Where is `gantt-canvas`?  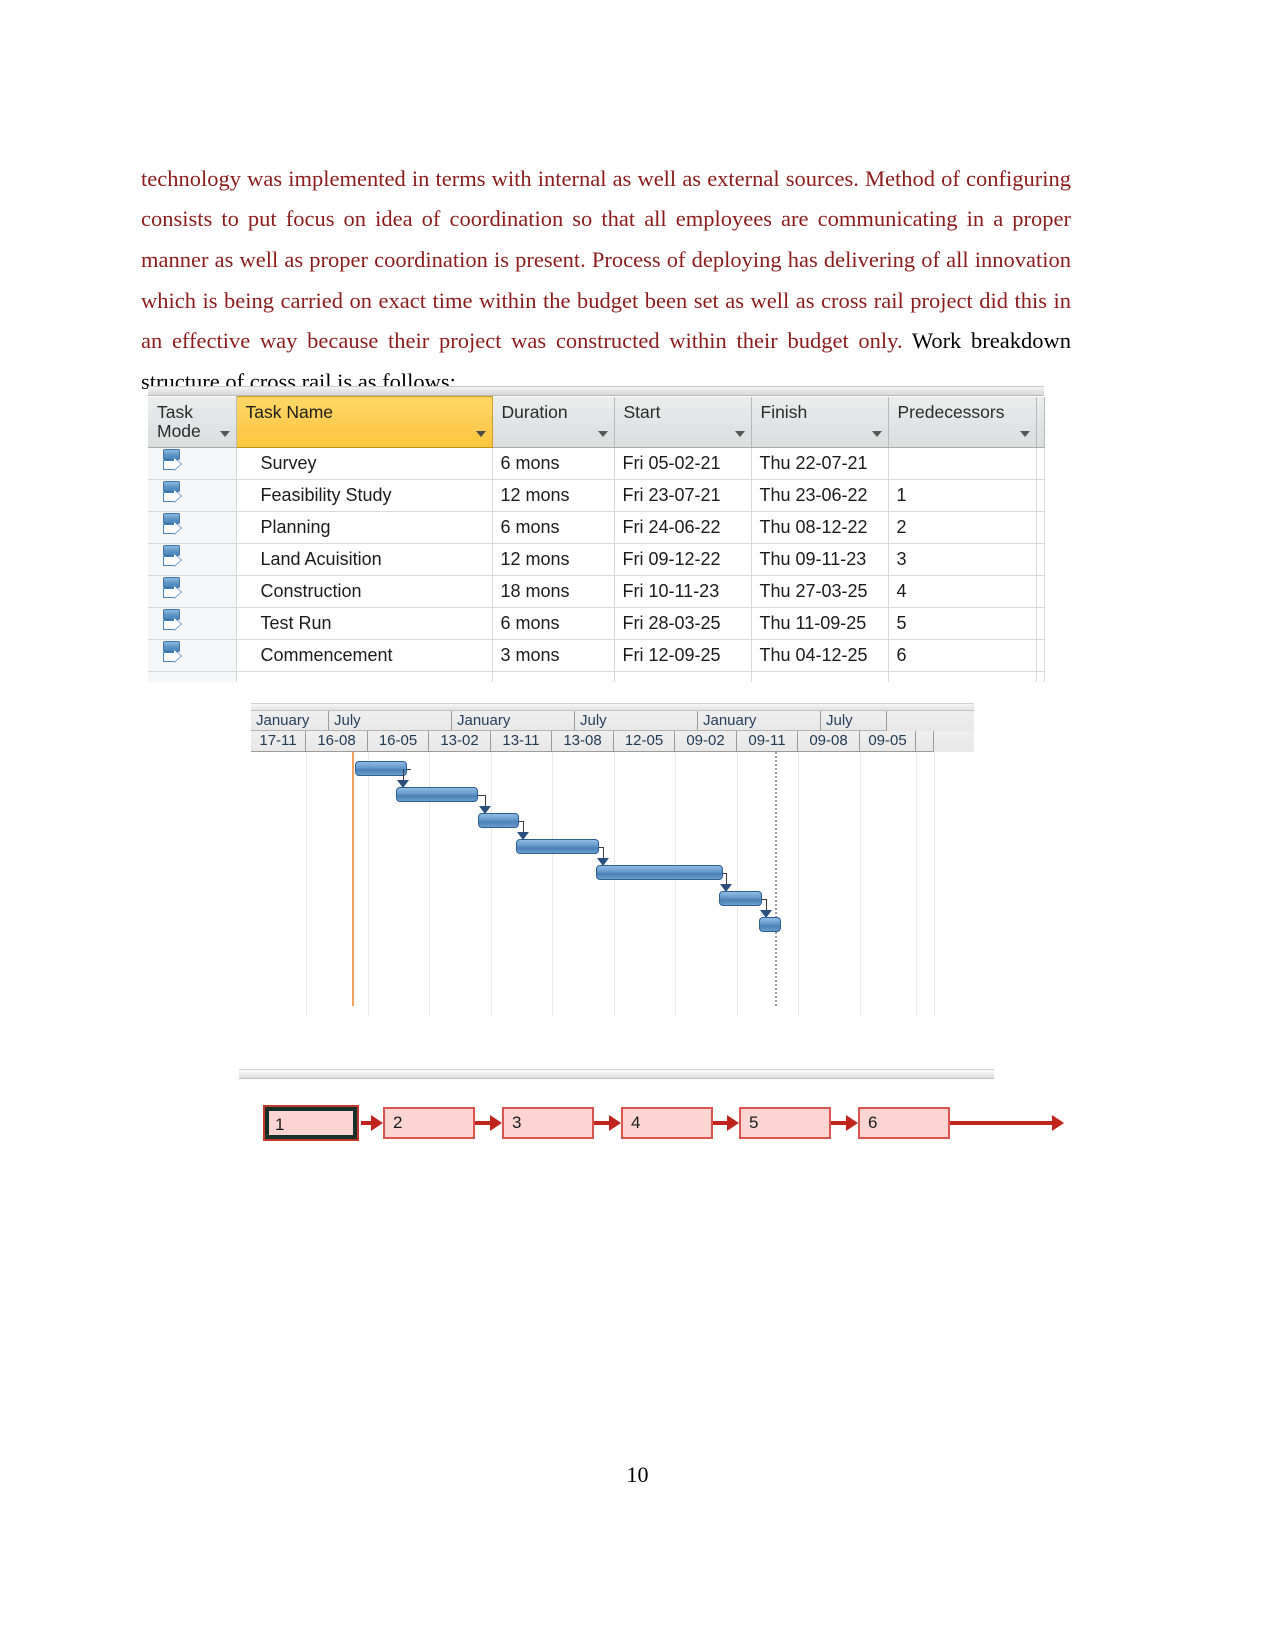
gantt-canvas is located at coordinates (612, 884).